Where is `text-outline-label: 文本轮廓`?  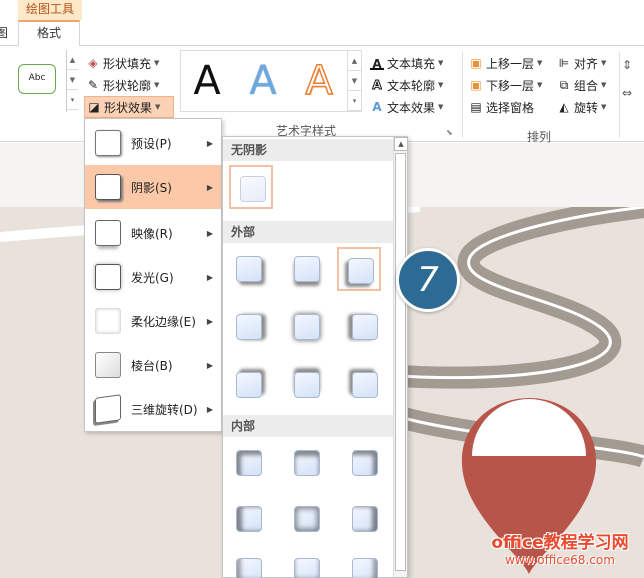 text-outline-label: 文本轮廓 is located at coordinates (411, 85).